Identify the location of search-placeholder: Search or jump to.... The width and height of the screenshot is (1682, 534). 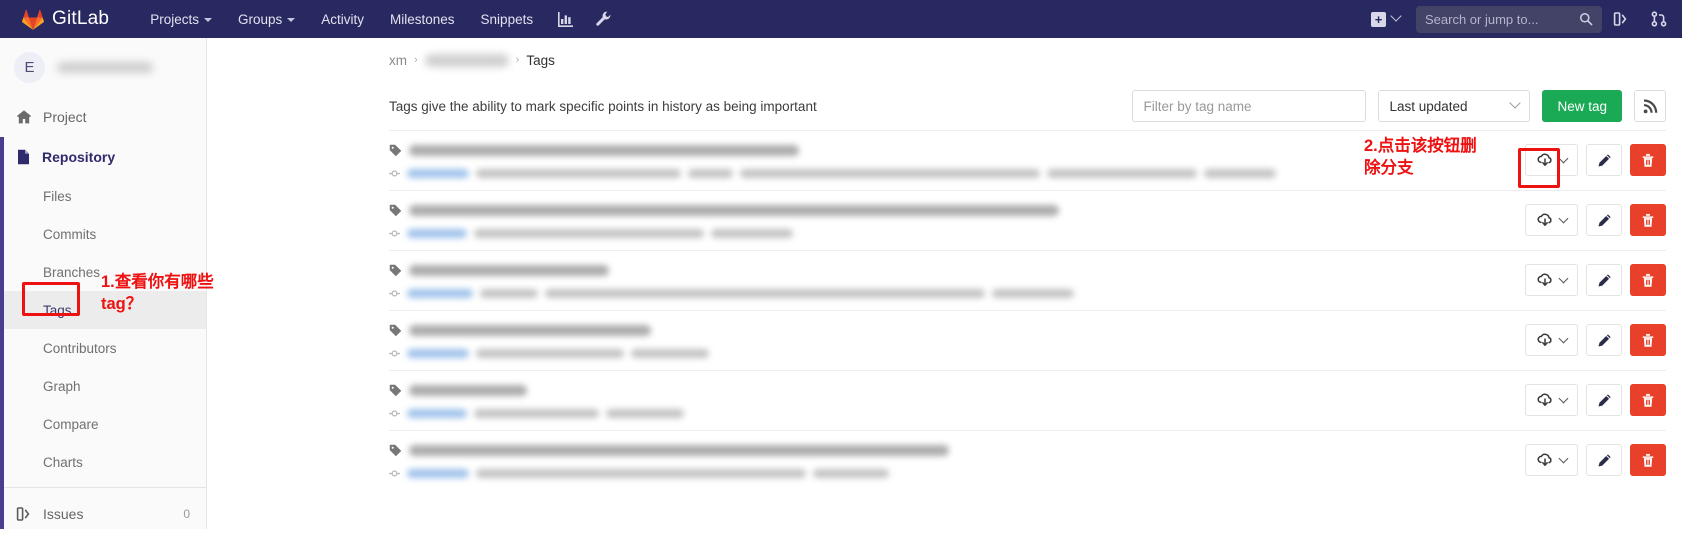
(1502, 19).